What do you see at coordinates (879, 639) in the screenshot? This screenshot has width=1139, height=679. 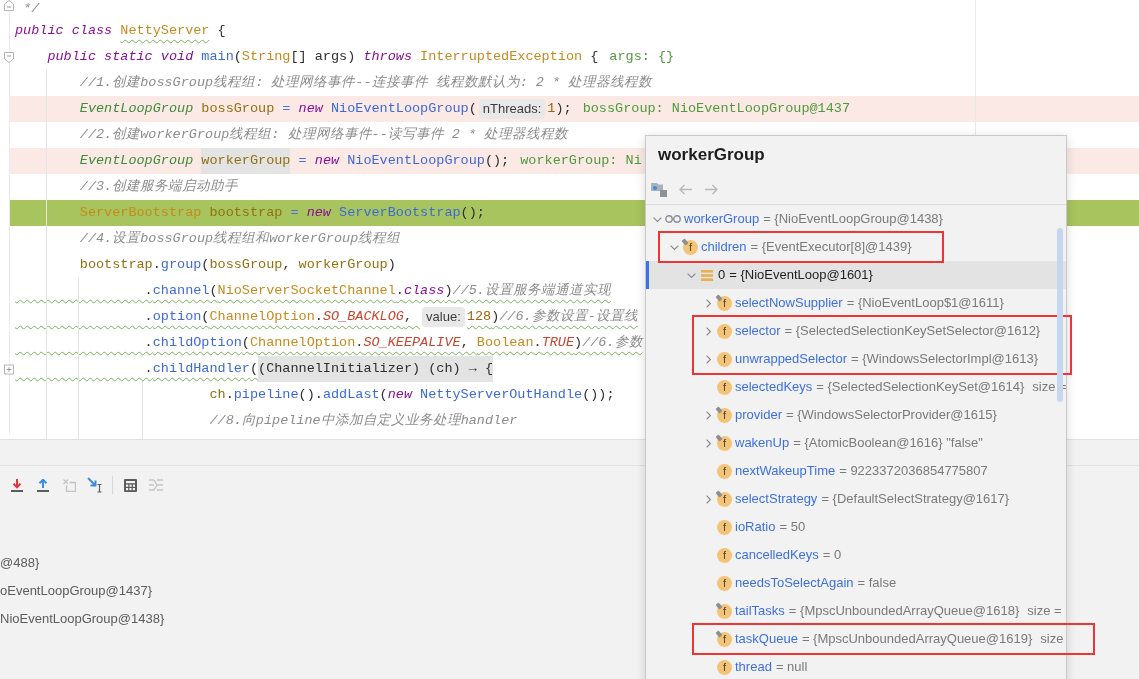 I see `tree-row: f taskQueue = {MpscUnboundedArrayQueue@1619} size` at bounding box center [879, 639].